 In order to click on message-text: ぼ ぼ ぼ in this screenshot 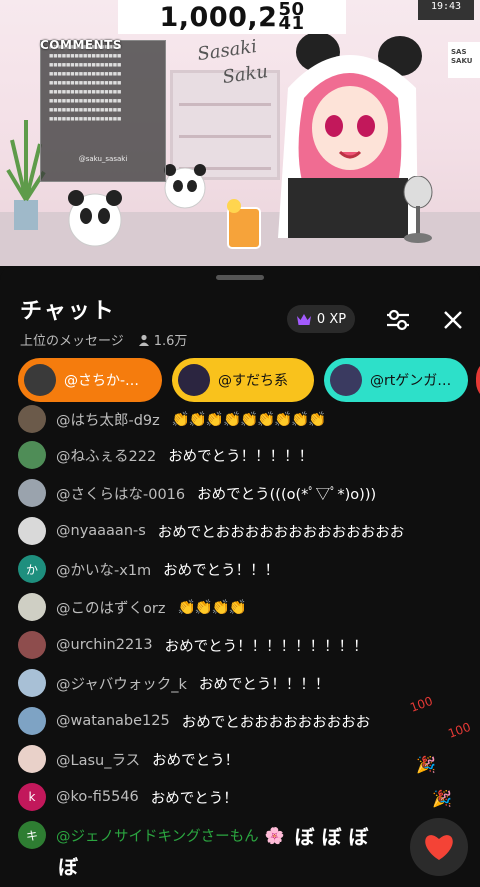, I will do `click(331, 836)`.